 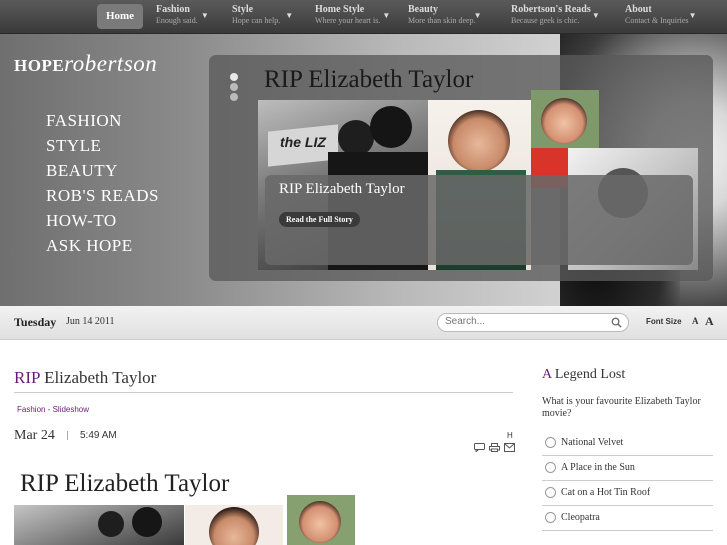 I want to click on article-photo-green-dress, so click(x=234, y=525).